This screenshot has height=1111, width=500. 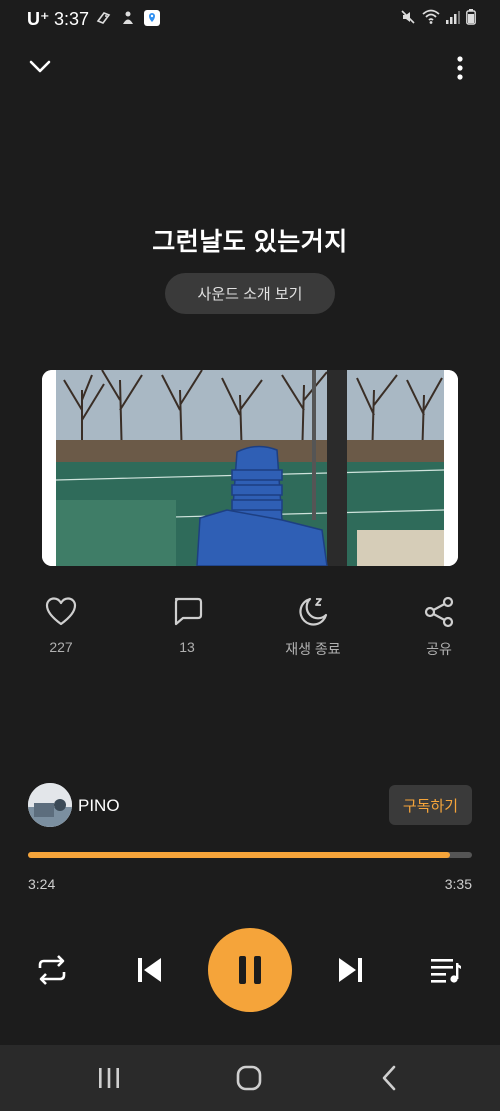 What do you see at coordinates (52, 970) in the screenshot?
I see `repeat-icon` at bounding box center [52, 970].